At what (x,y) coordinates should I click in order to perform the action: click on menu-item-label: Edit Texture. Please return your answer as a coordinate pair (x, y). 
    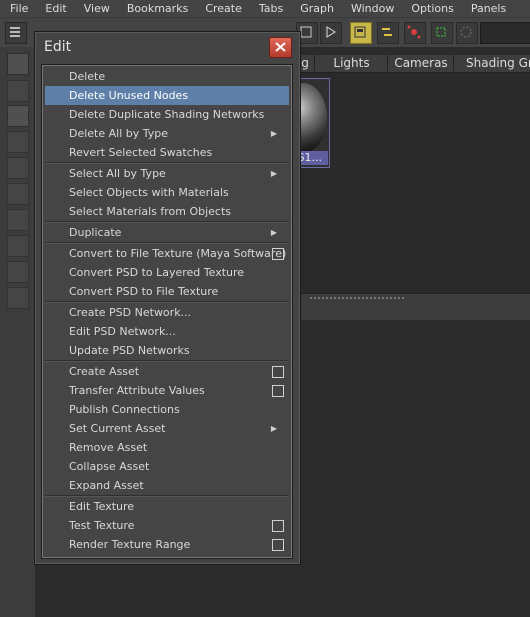
    Looking at the image, I should click on (102, 506).